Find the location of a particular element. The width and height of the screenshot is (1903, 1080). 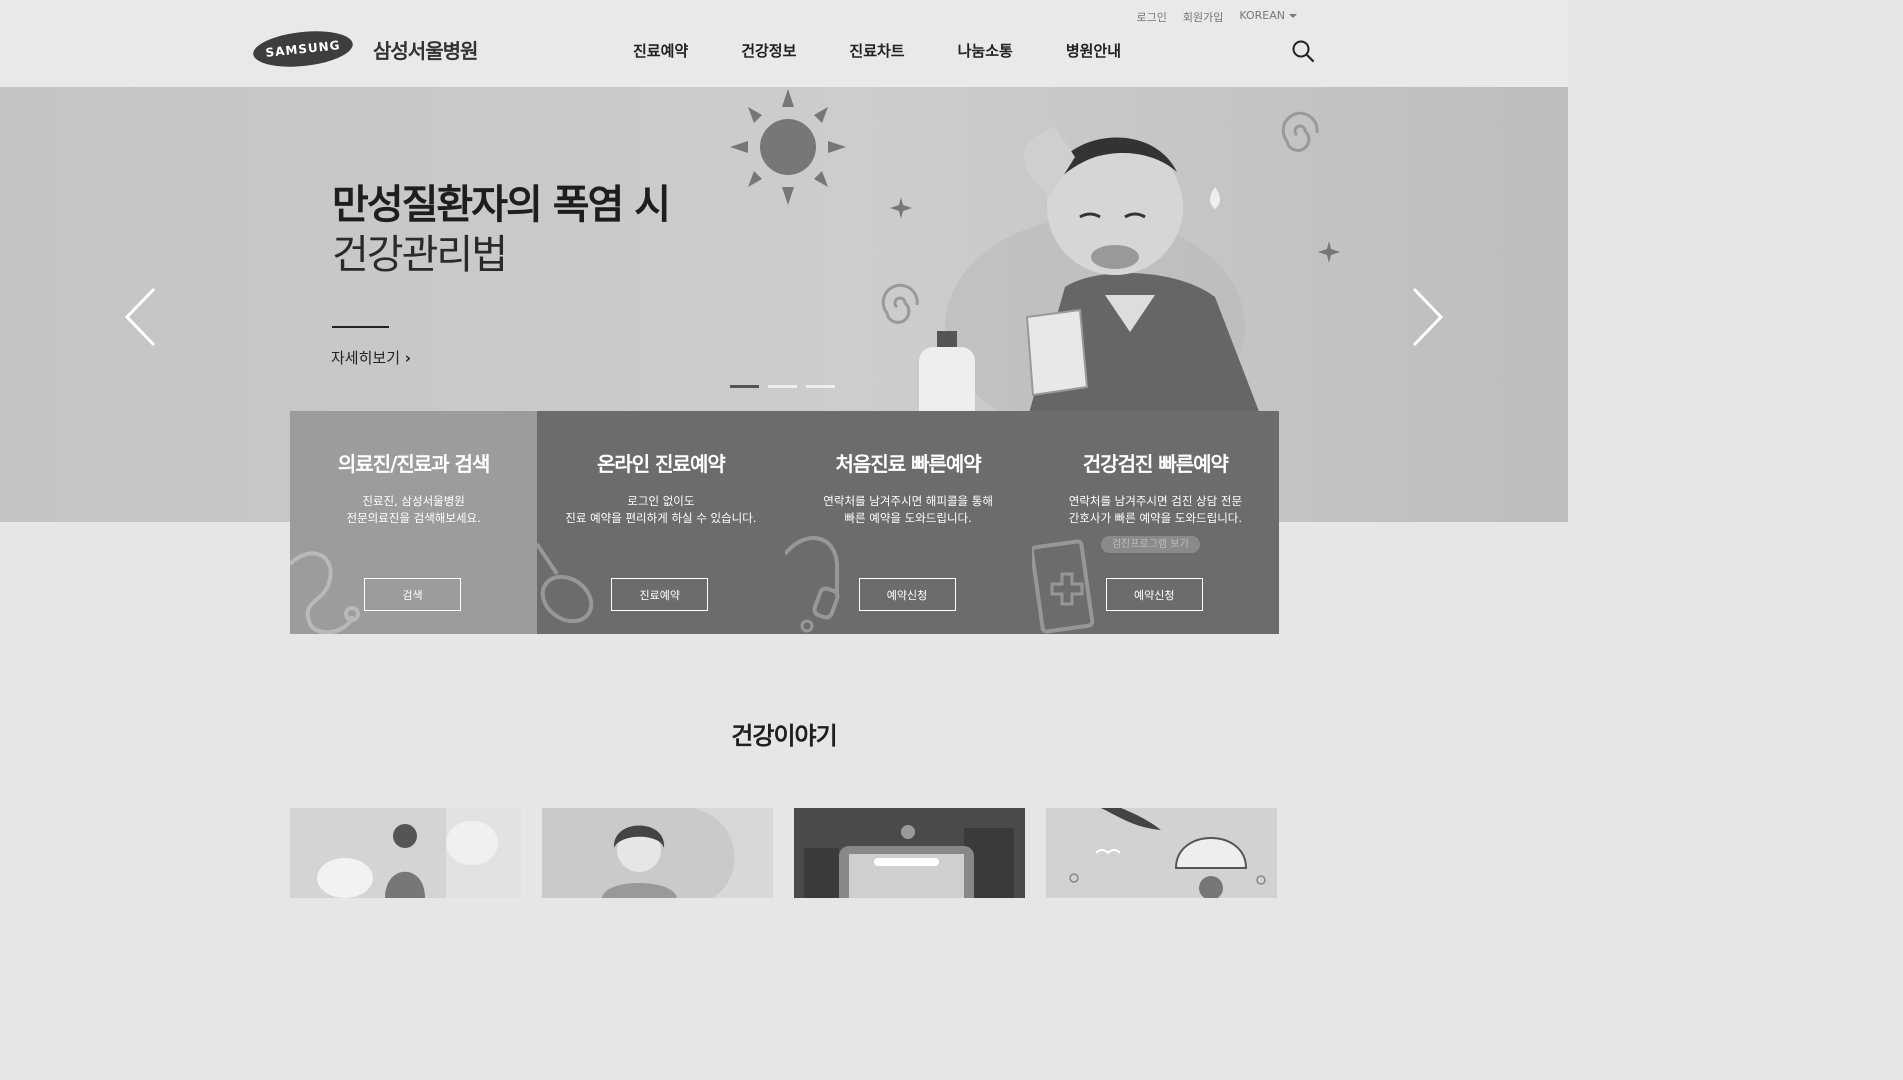

signup-link: 회원가입 is located at coordinates (1203, 17).